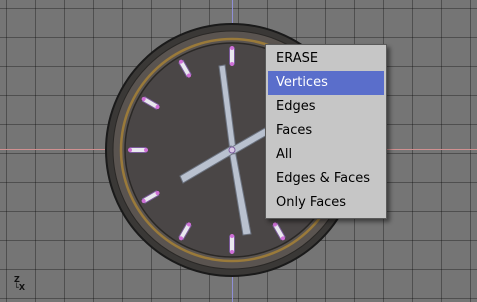 This screenshot has height=302, width=477. I want to click on menu-item-edges-and-faces: Edges & Faces, so click(326, 179).